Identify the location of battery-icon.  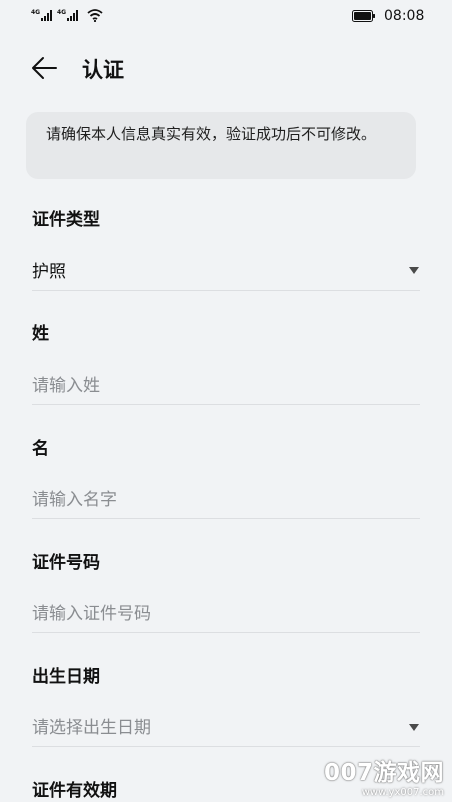
(363, 16).